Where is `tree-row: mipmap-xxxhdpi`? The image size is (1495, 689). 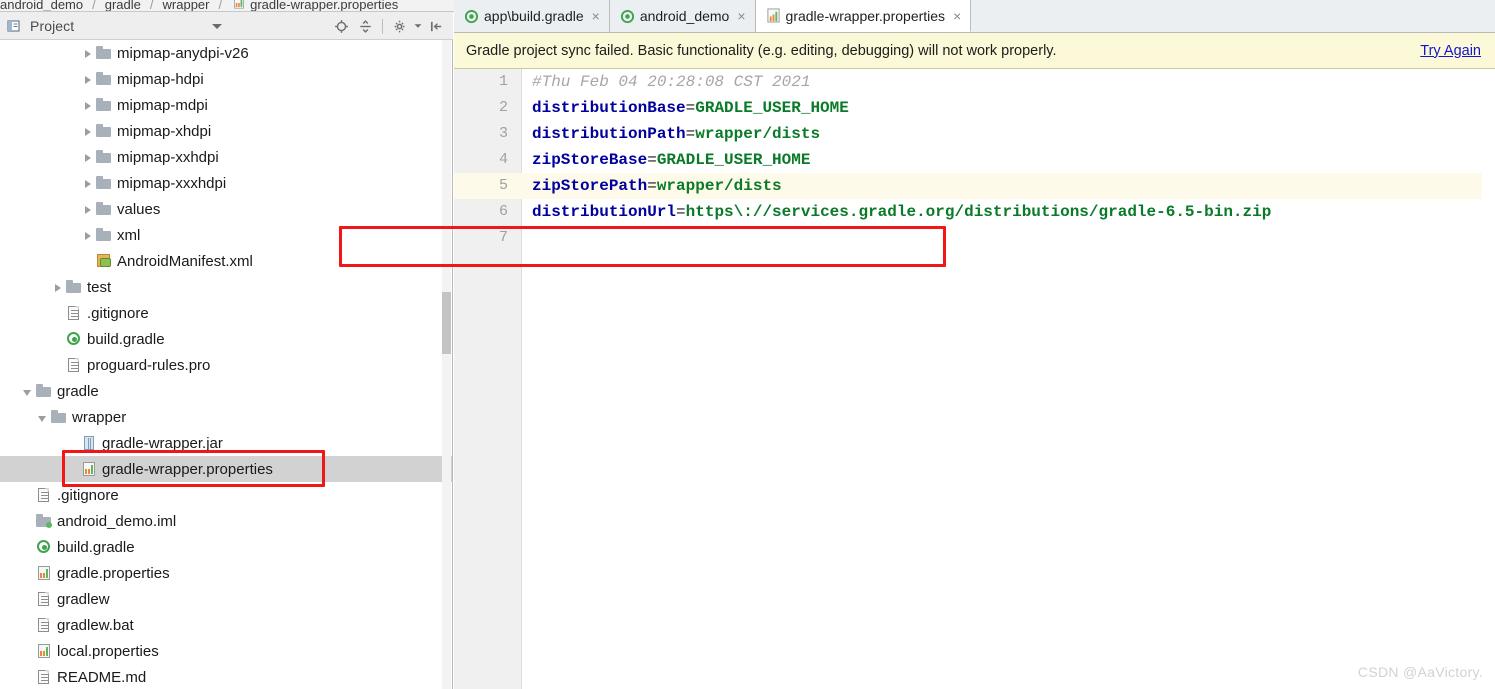 tree-row: mipmap-xxxhdpi is located at coordinates (226, 183).